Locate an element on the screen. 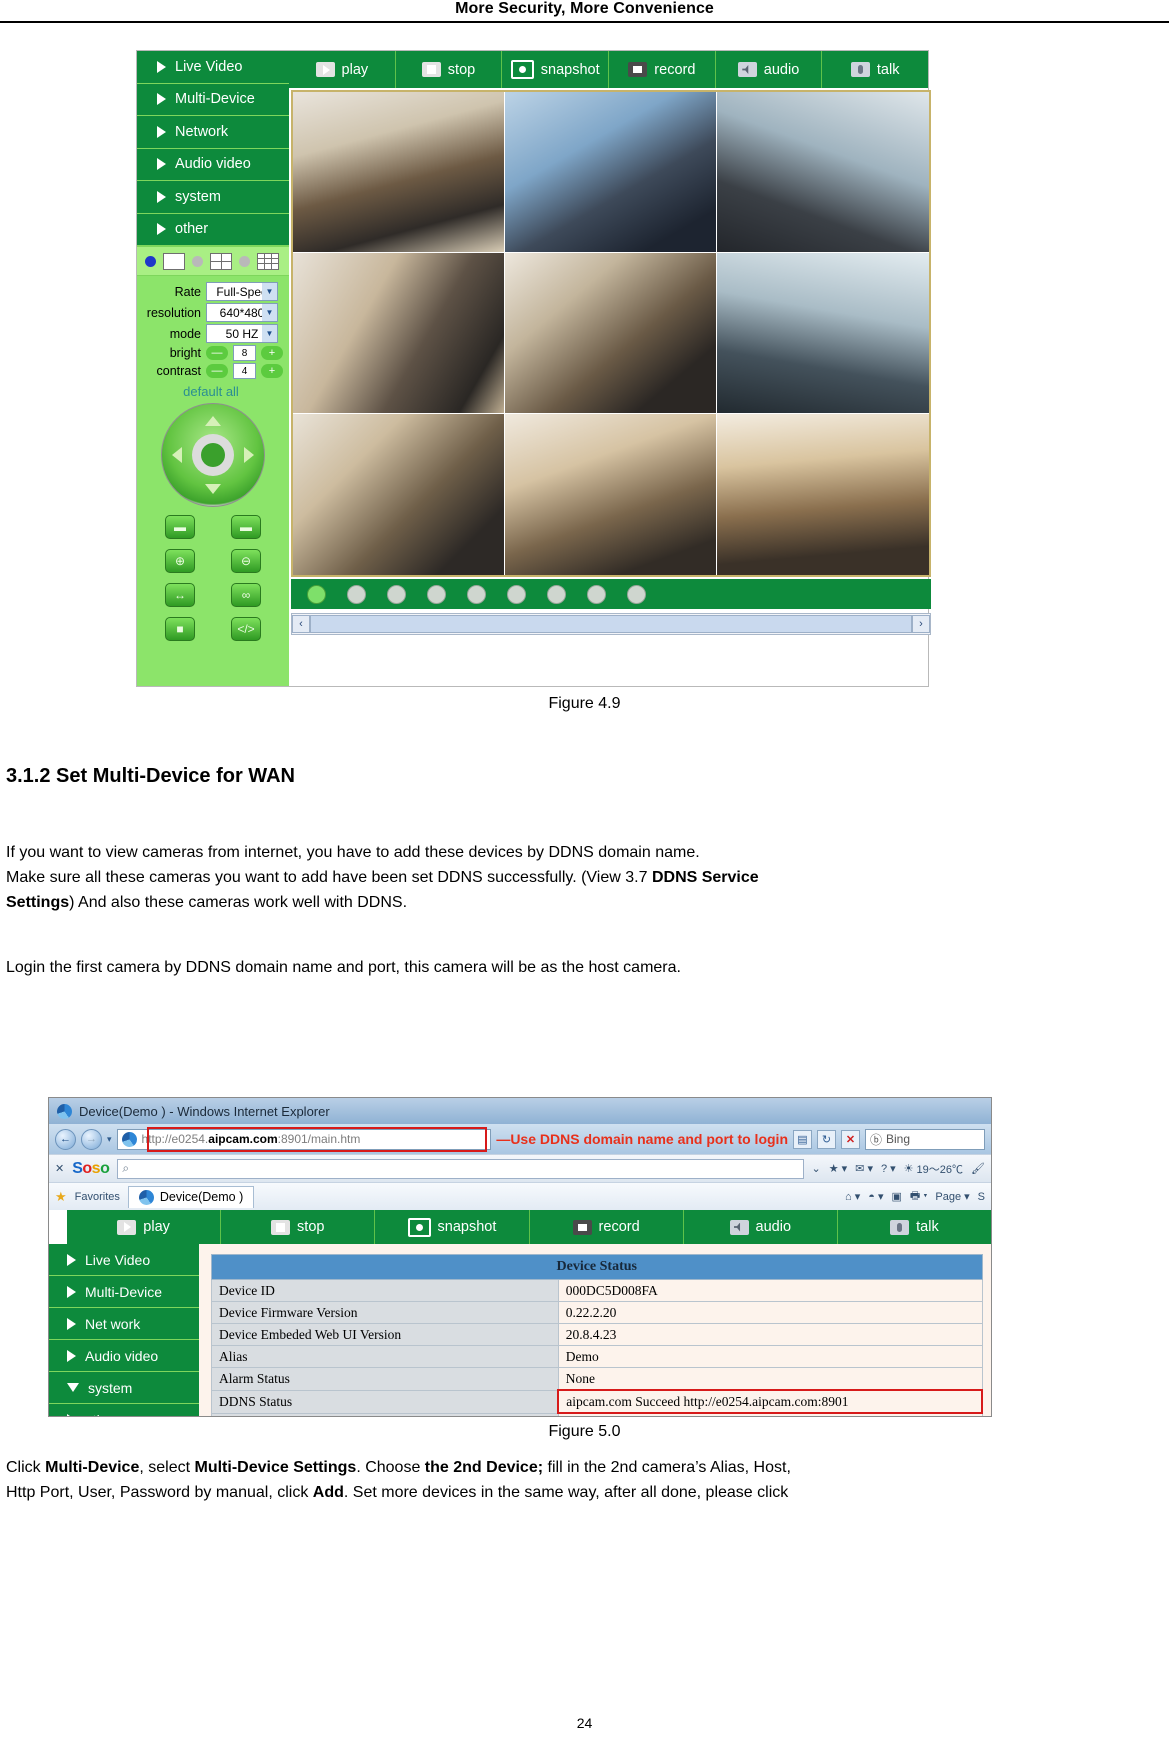  zoom-in-icon: ⊕ is located at coordinates (180, 561).